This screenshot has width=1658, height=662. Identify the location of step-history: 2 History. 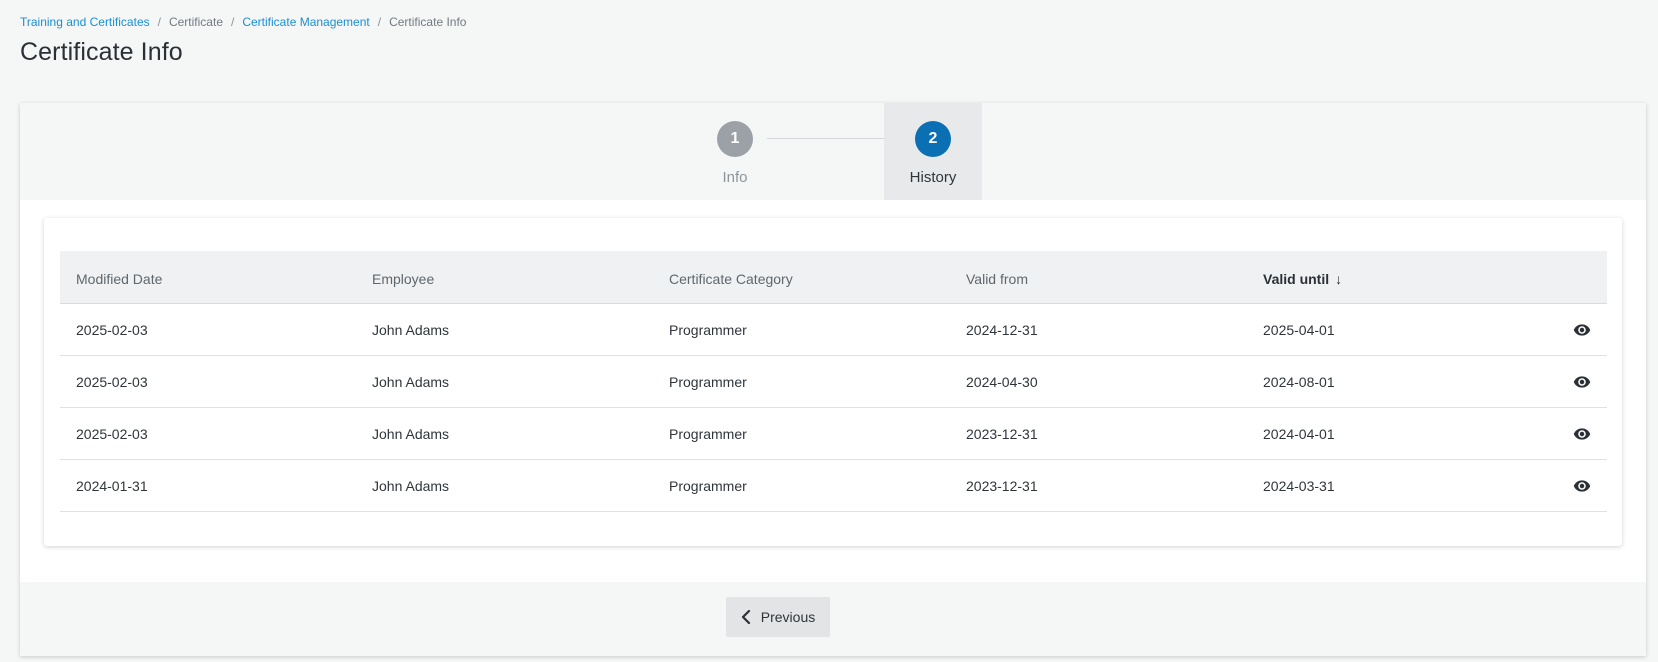
(933, 151).